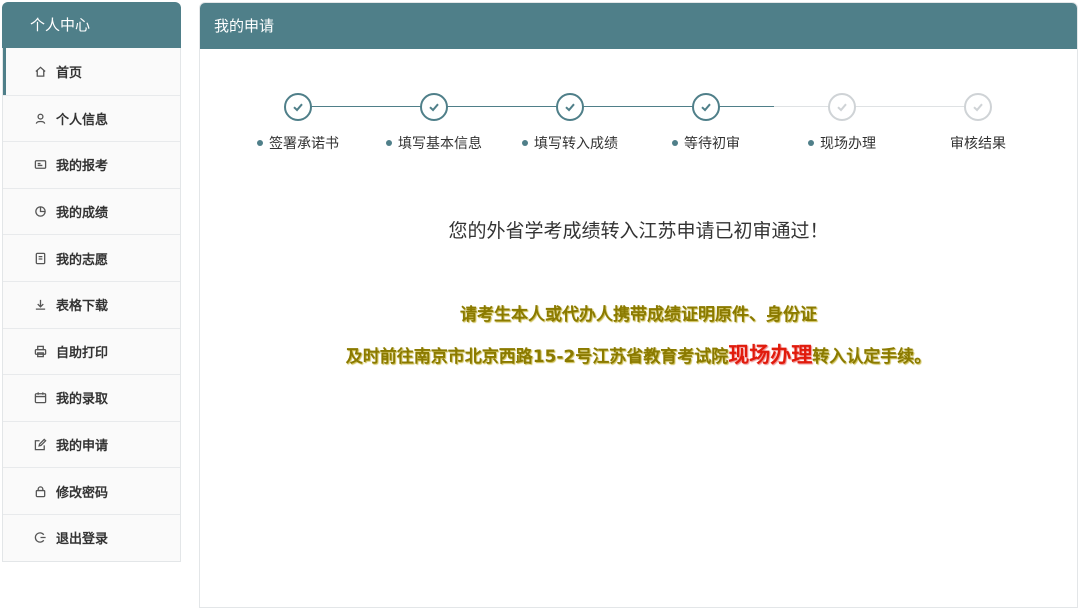 This screenshot has width=1080, height=613. I want to click on sidebar-item-print: 自助打印, so click(91, 351).